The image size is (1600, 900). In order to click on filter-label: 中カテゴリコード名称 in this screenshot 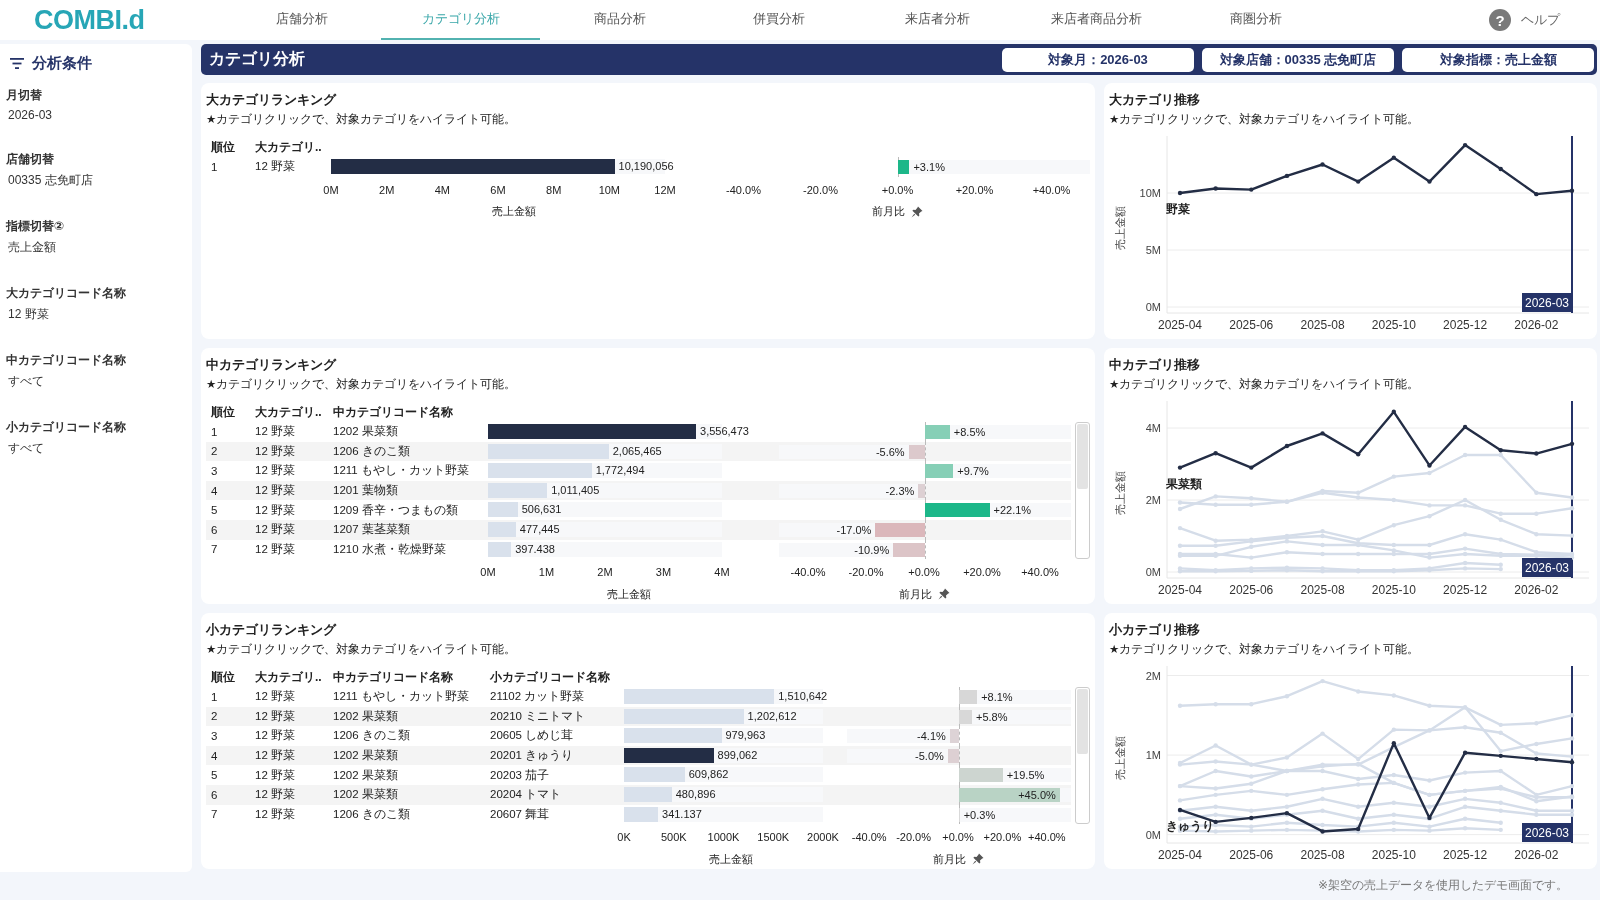, I will do `click(66, 360)`.